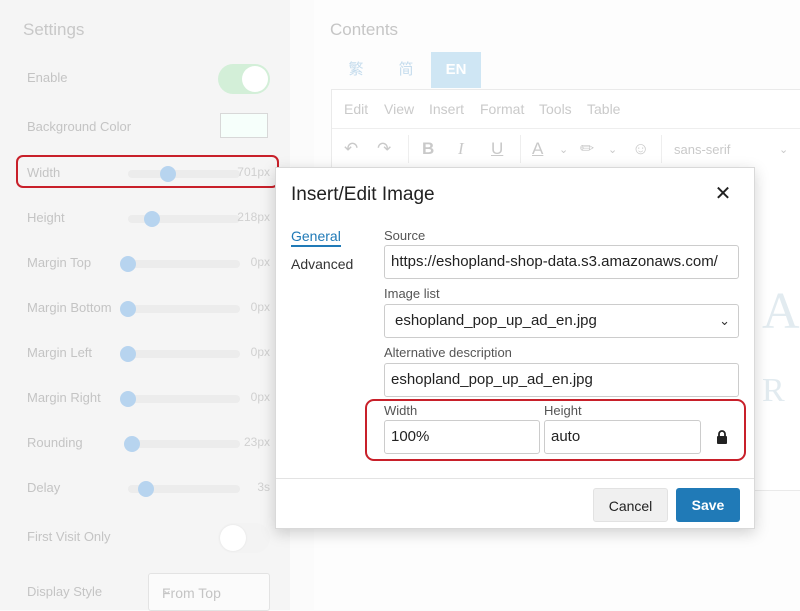 The height and width of the screenshot is (611, 800). Describe the element at coordinates (69, 307) in the screenshot. I see `margin-bottom-label: Margin Bottom` at that location.